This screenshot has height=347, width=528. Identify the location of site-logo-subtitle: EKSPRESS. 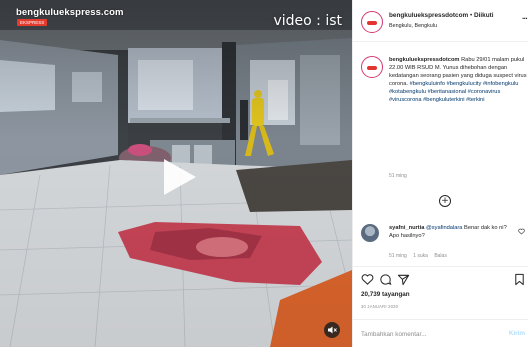
(32, 22).